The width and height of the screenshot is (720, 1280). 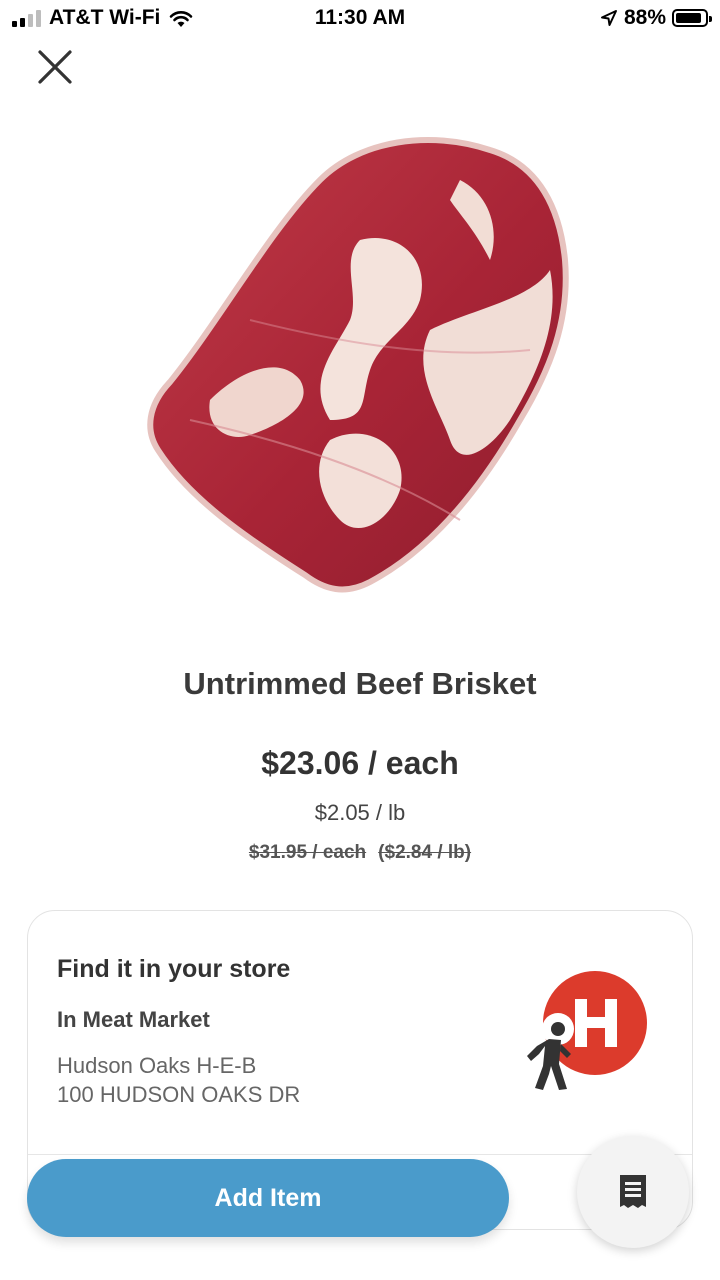 I want to click on product-title: Untrimmed Beef Brisket, so click(x=360, y=683).